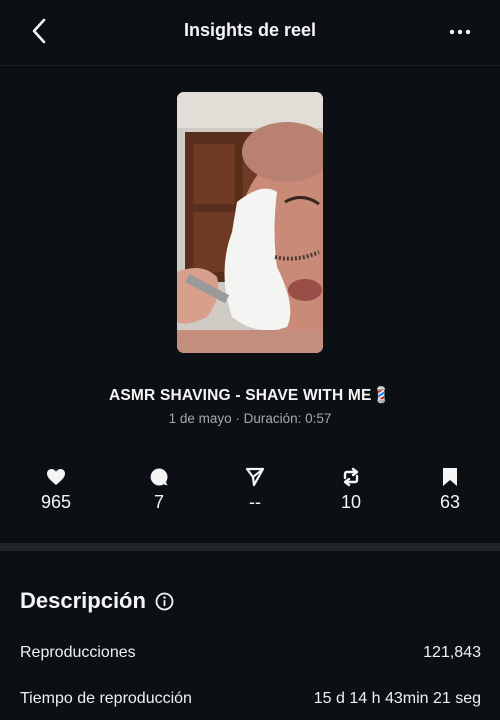 The image size is (500, 720). What do you see at coordinates (250, 547) in the screenshot?
I see `section-divider` at bounding box center [250, 547].